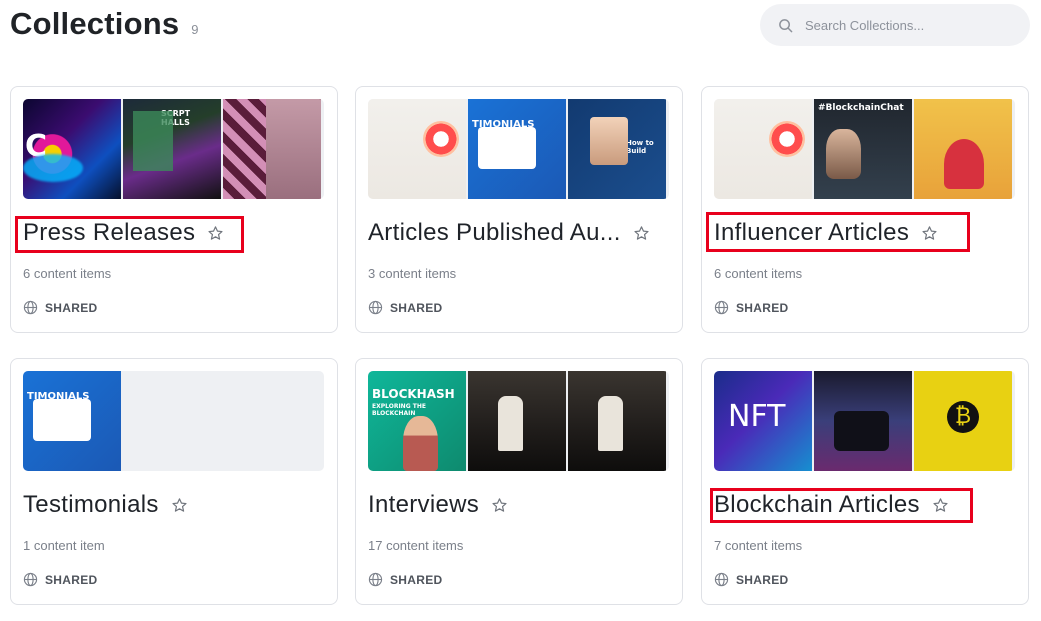 The image size is (1041, 621). I want to click on thumbnail: BLOCKHASH EXPLORING THE BLOCKCHAIN, so click(417, 421).